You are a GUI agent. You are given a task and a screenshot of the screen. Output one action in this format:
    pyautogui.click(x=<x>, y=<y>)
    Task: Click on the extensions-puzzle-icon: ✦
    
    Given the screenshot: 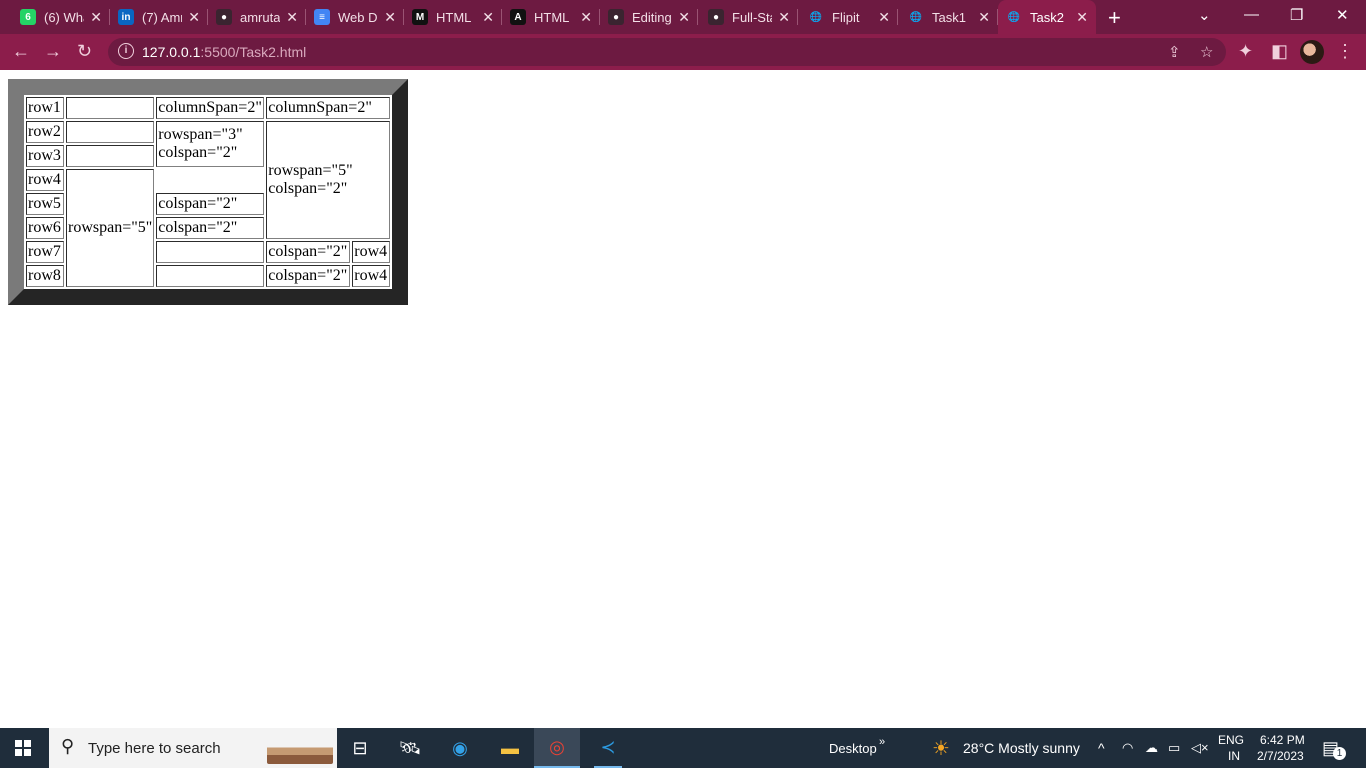 What is the action you would take?
    pyautogui.click(x=1245, y=51)
    